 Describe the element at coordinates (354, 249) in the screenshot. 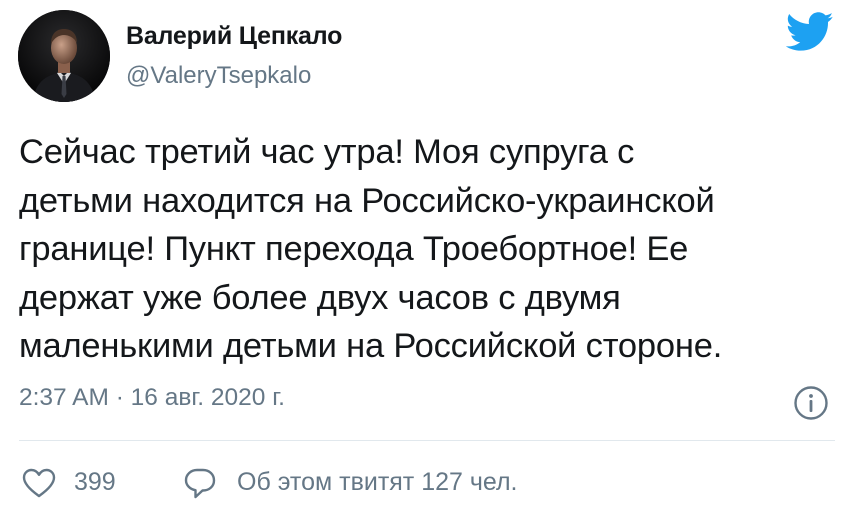

I see `tweet-text-line: границе! Пункт перехода Троебортное! Ее` at that location.